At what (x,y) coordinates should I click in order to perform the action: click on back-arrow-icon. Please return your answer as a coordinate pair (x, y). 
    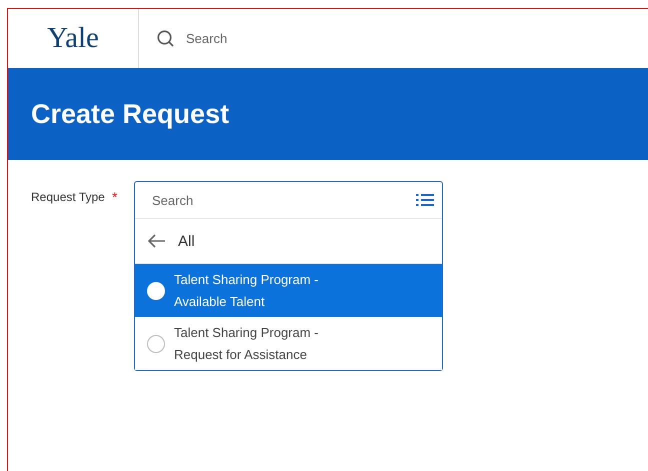
    Looking at the image, I should click on (156, 241).